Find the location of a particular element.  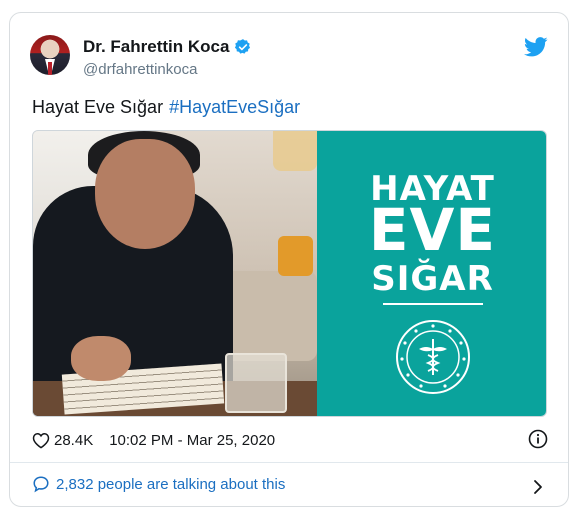

slogan-line-2: EVE is located at coordinates (432, 230).